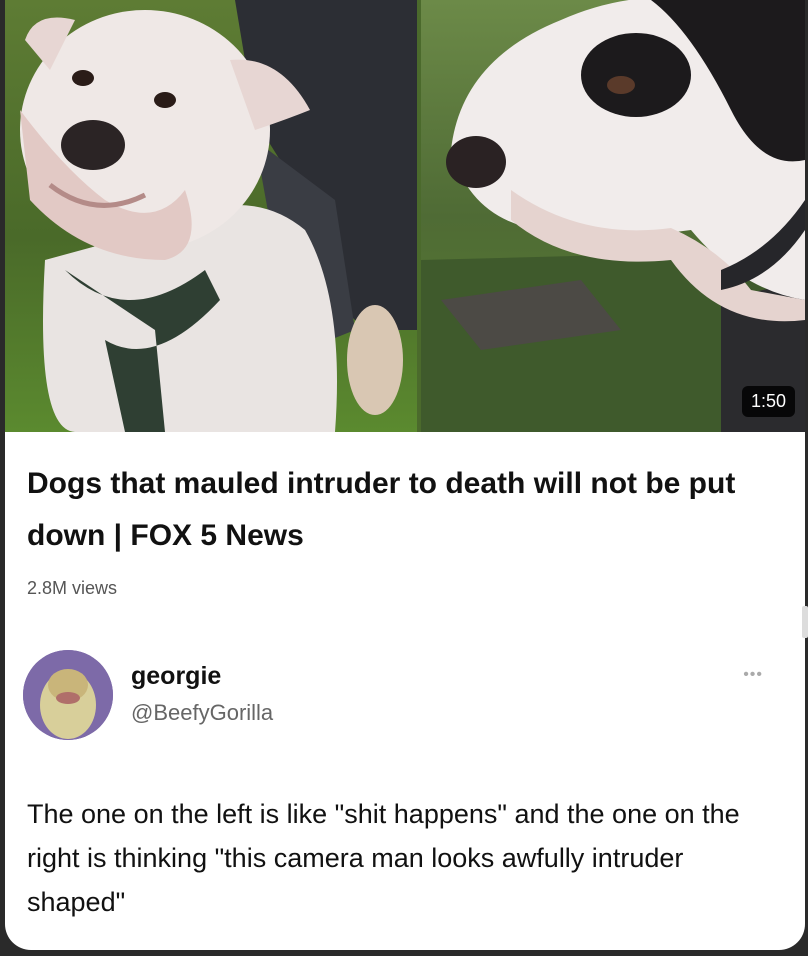 This screenshot has height=956, width=808. I want to click on scrollbar-handle, so click(805, 622).